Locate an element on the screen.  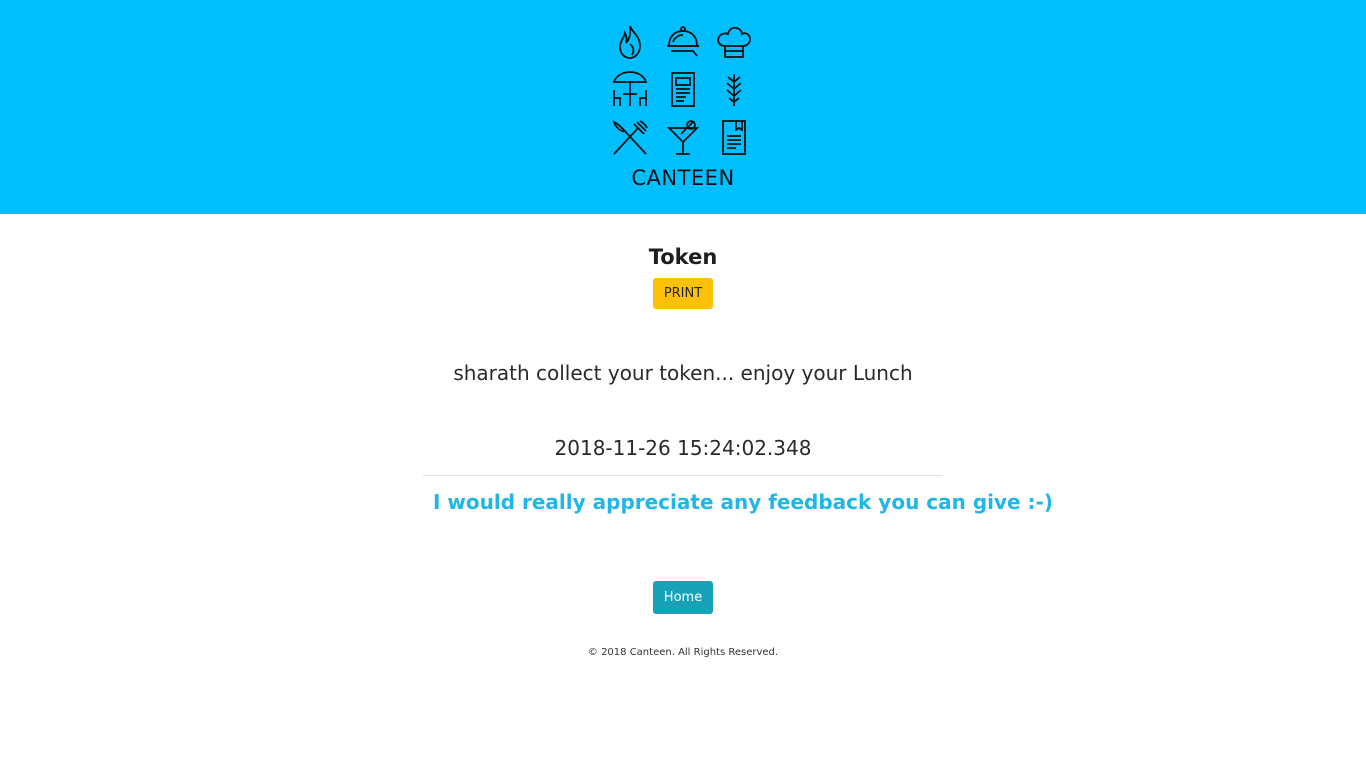
print-button: PRINT is located at coordinates (683, 293).